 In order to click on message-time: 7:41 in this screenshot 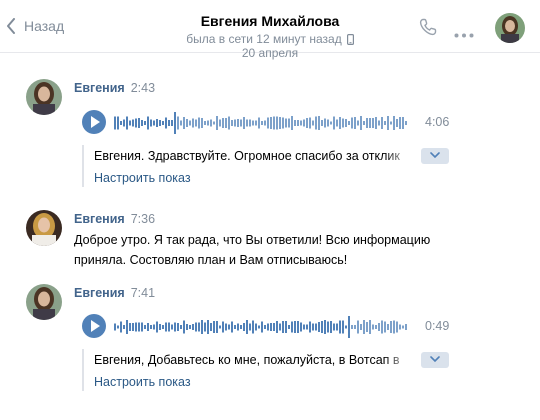, I will do `click(143, 293)`.